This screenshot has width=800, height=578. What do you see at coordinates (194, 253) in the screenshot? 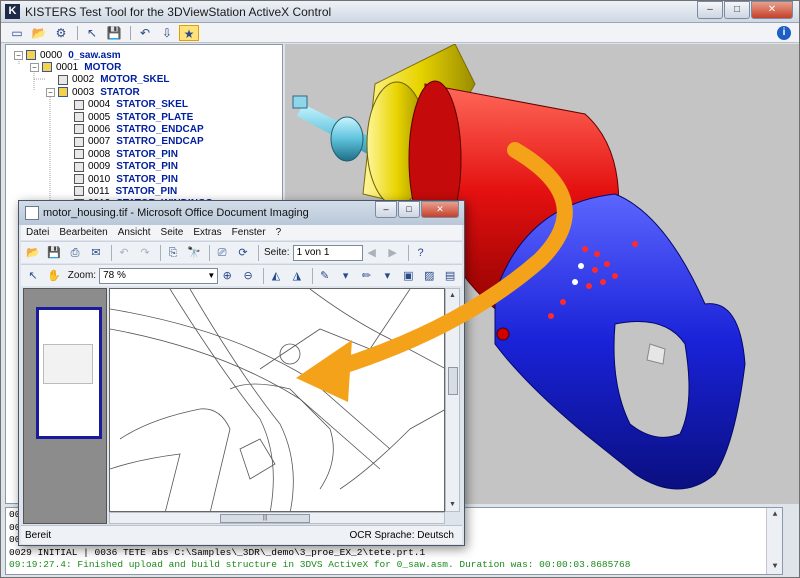
I see `find-icon: 🔭` at bounding box center [194, 253].